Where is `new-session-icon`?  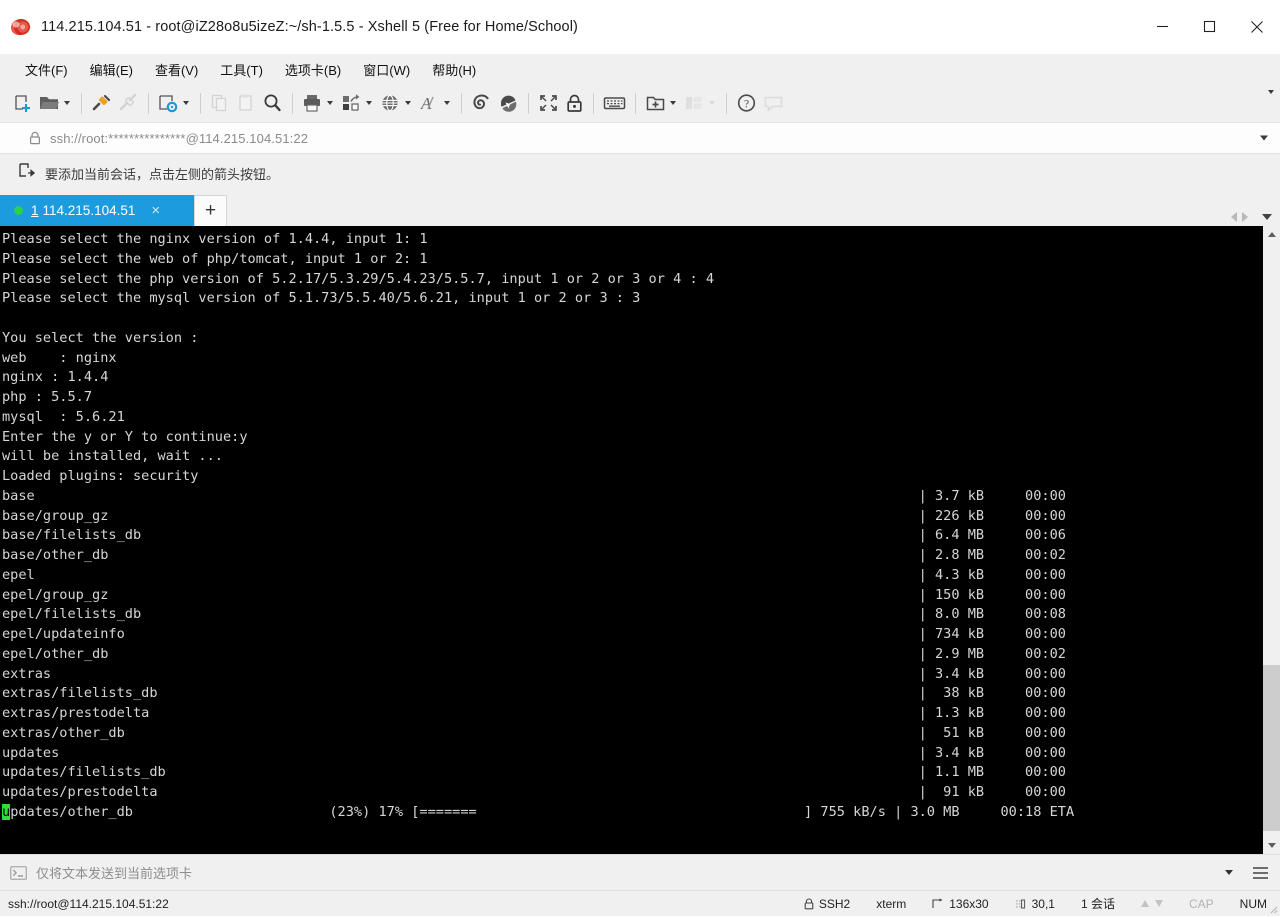
new-session-icon is located at coordinates (23, 103).